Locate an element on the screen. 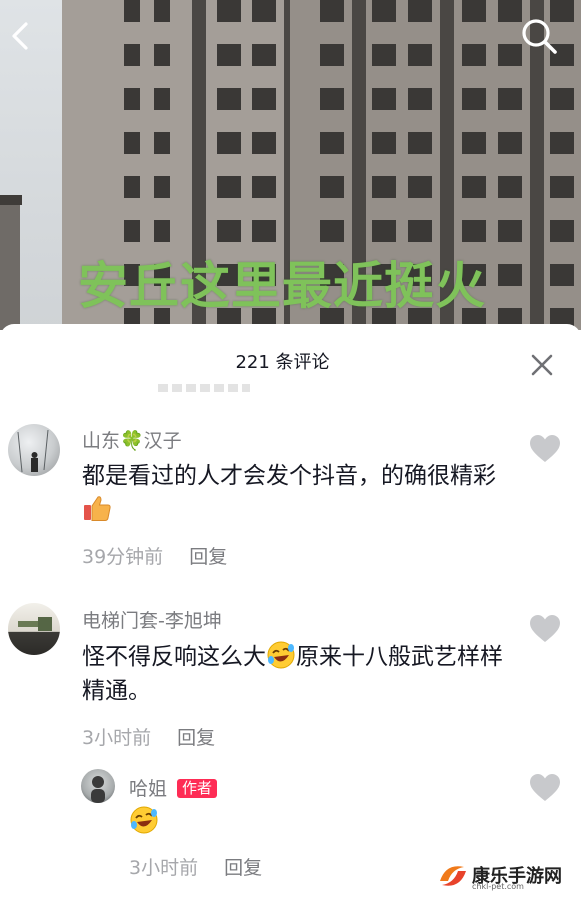  reply-meta: 3小时前 回复 is located at coordinates (195, 866).